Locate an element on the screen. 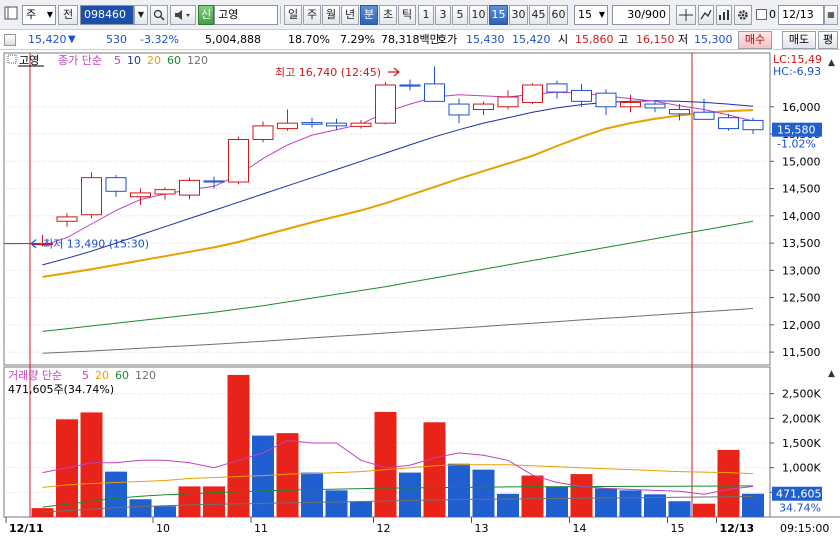 The height and width of the screenshot is (537, 840). period-button: 주 is located at coordinates (312, 15).